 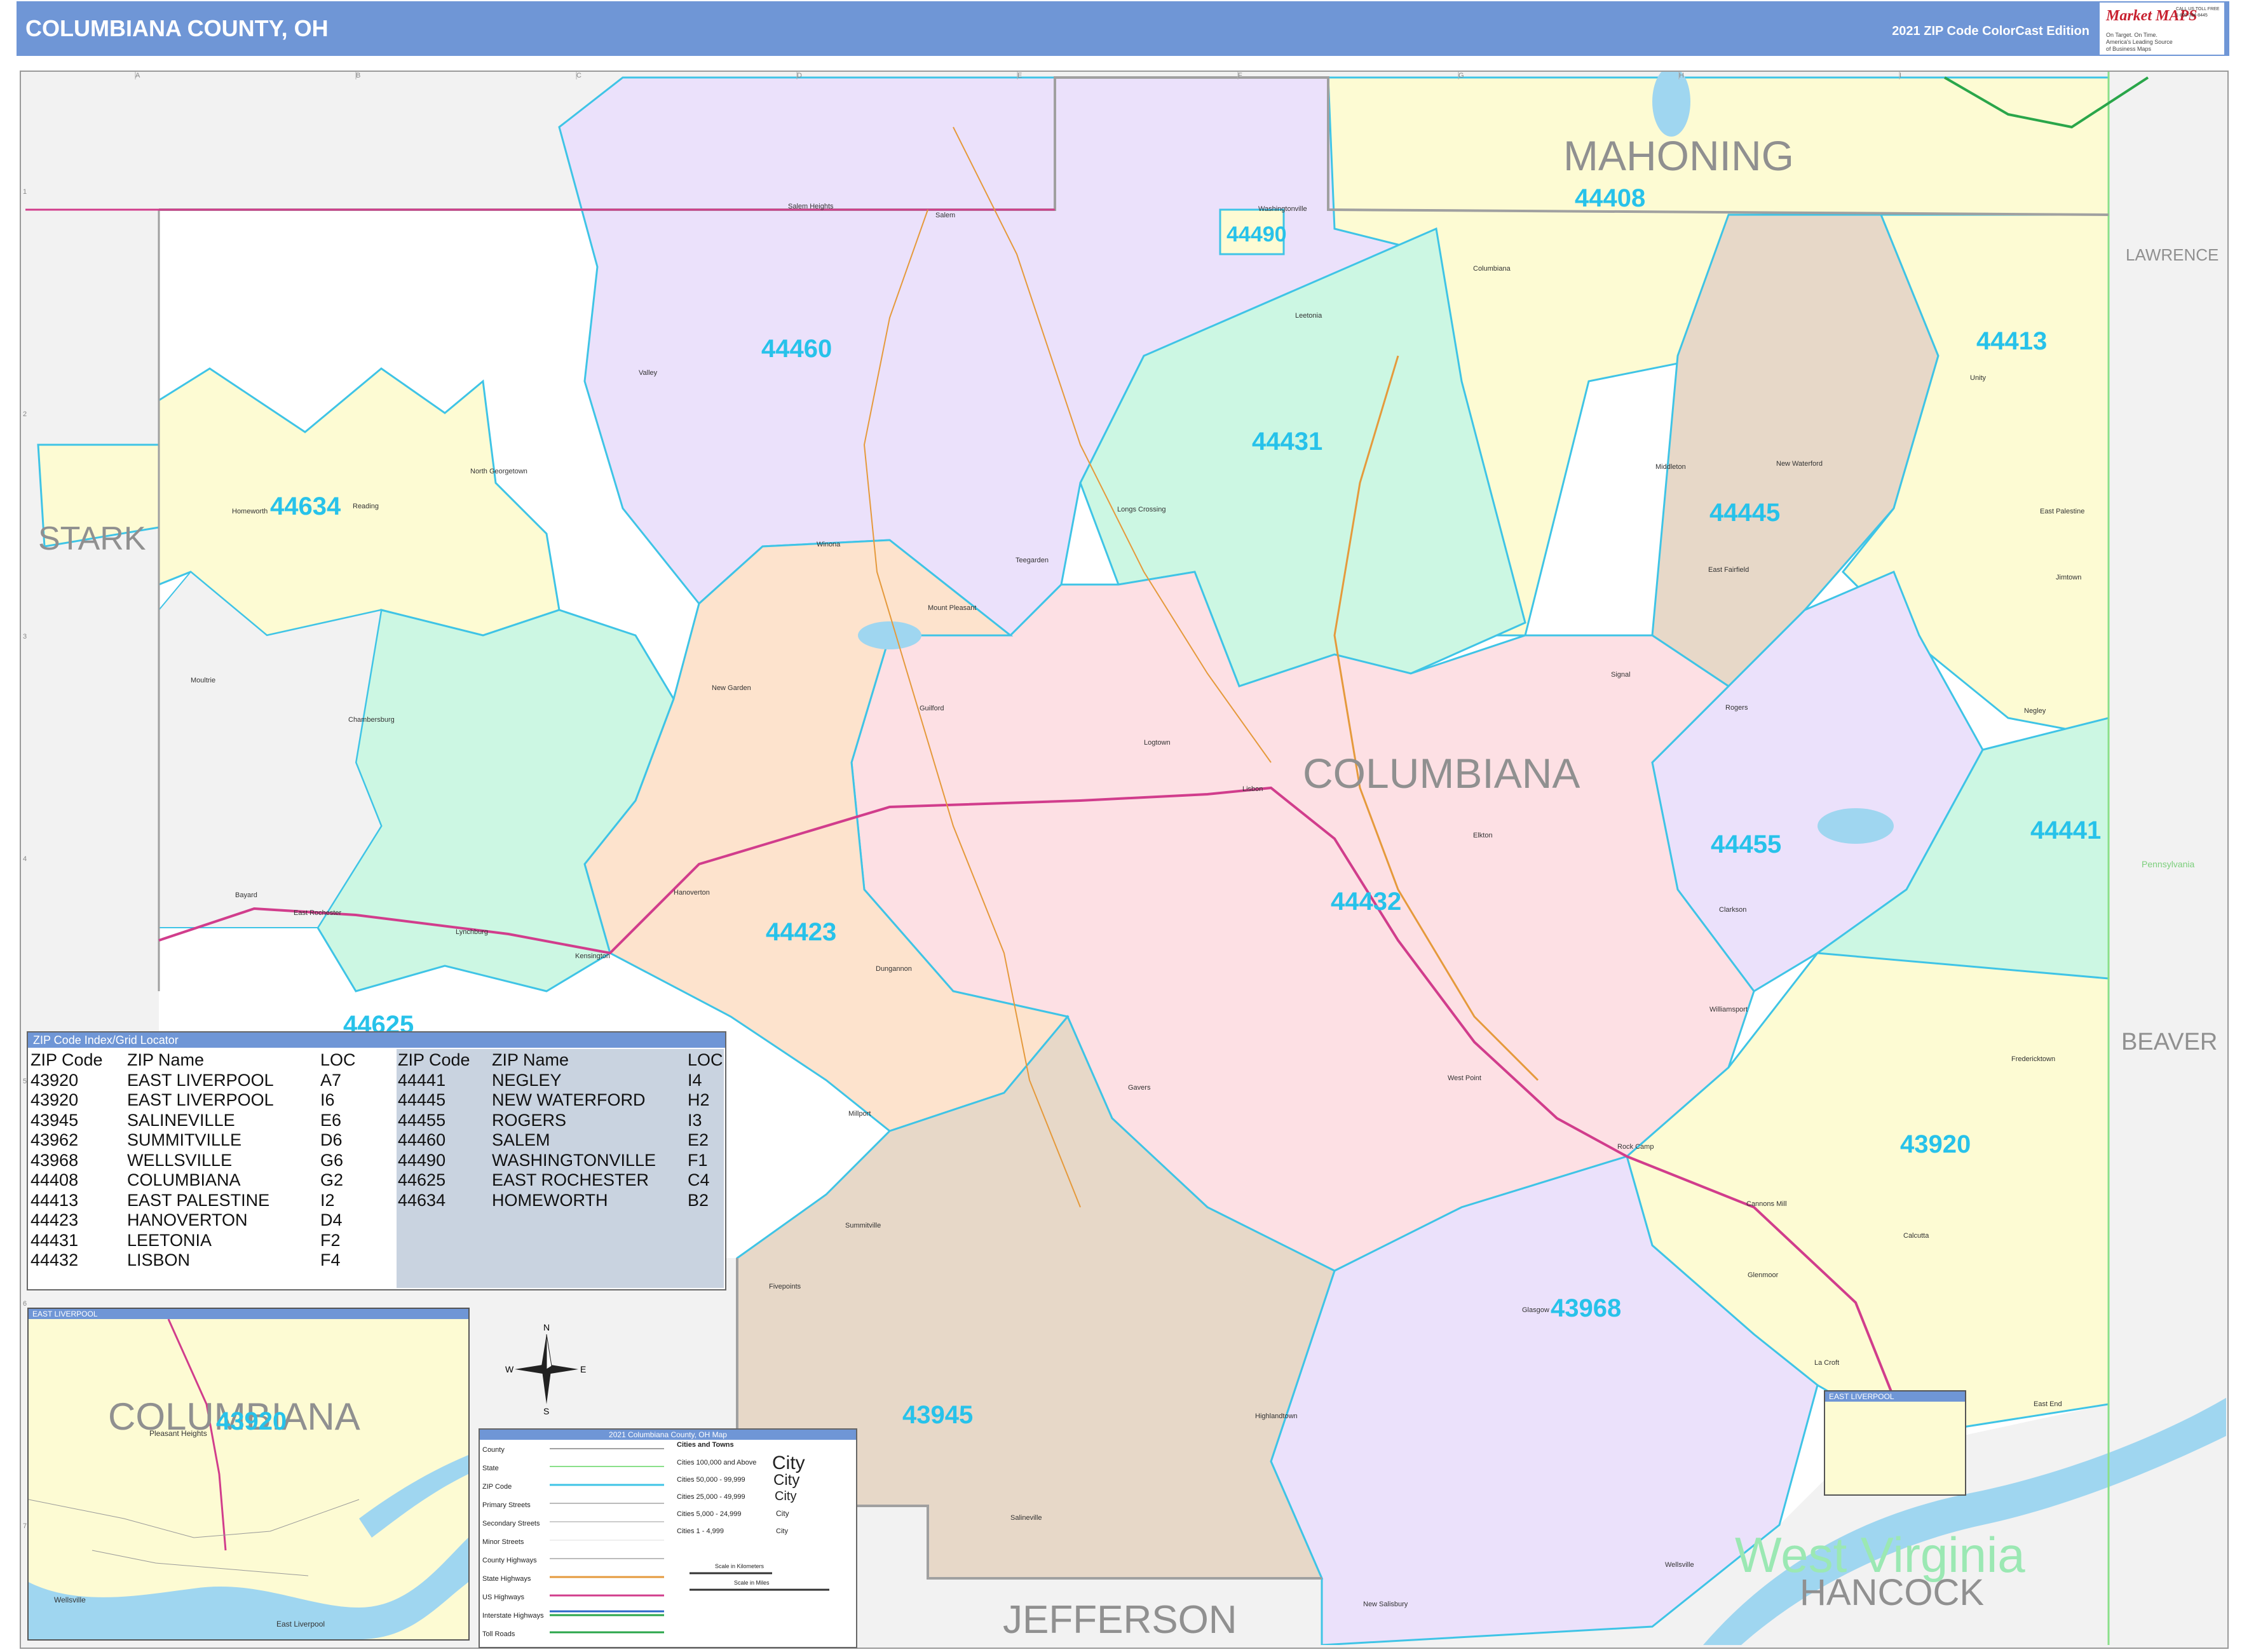 What do you see at coordinates (376, 1040) in the screenshot?
I see `zip-index-title: ZIP Code Index/Grid Locator` at bounding box center [376, 1040].